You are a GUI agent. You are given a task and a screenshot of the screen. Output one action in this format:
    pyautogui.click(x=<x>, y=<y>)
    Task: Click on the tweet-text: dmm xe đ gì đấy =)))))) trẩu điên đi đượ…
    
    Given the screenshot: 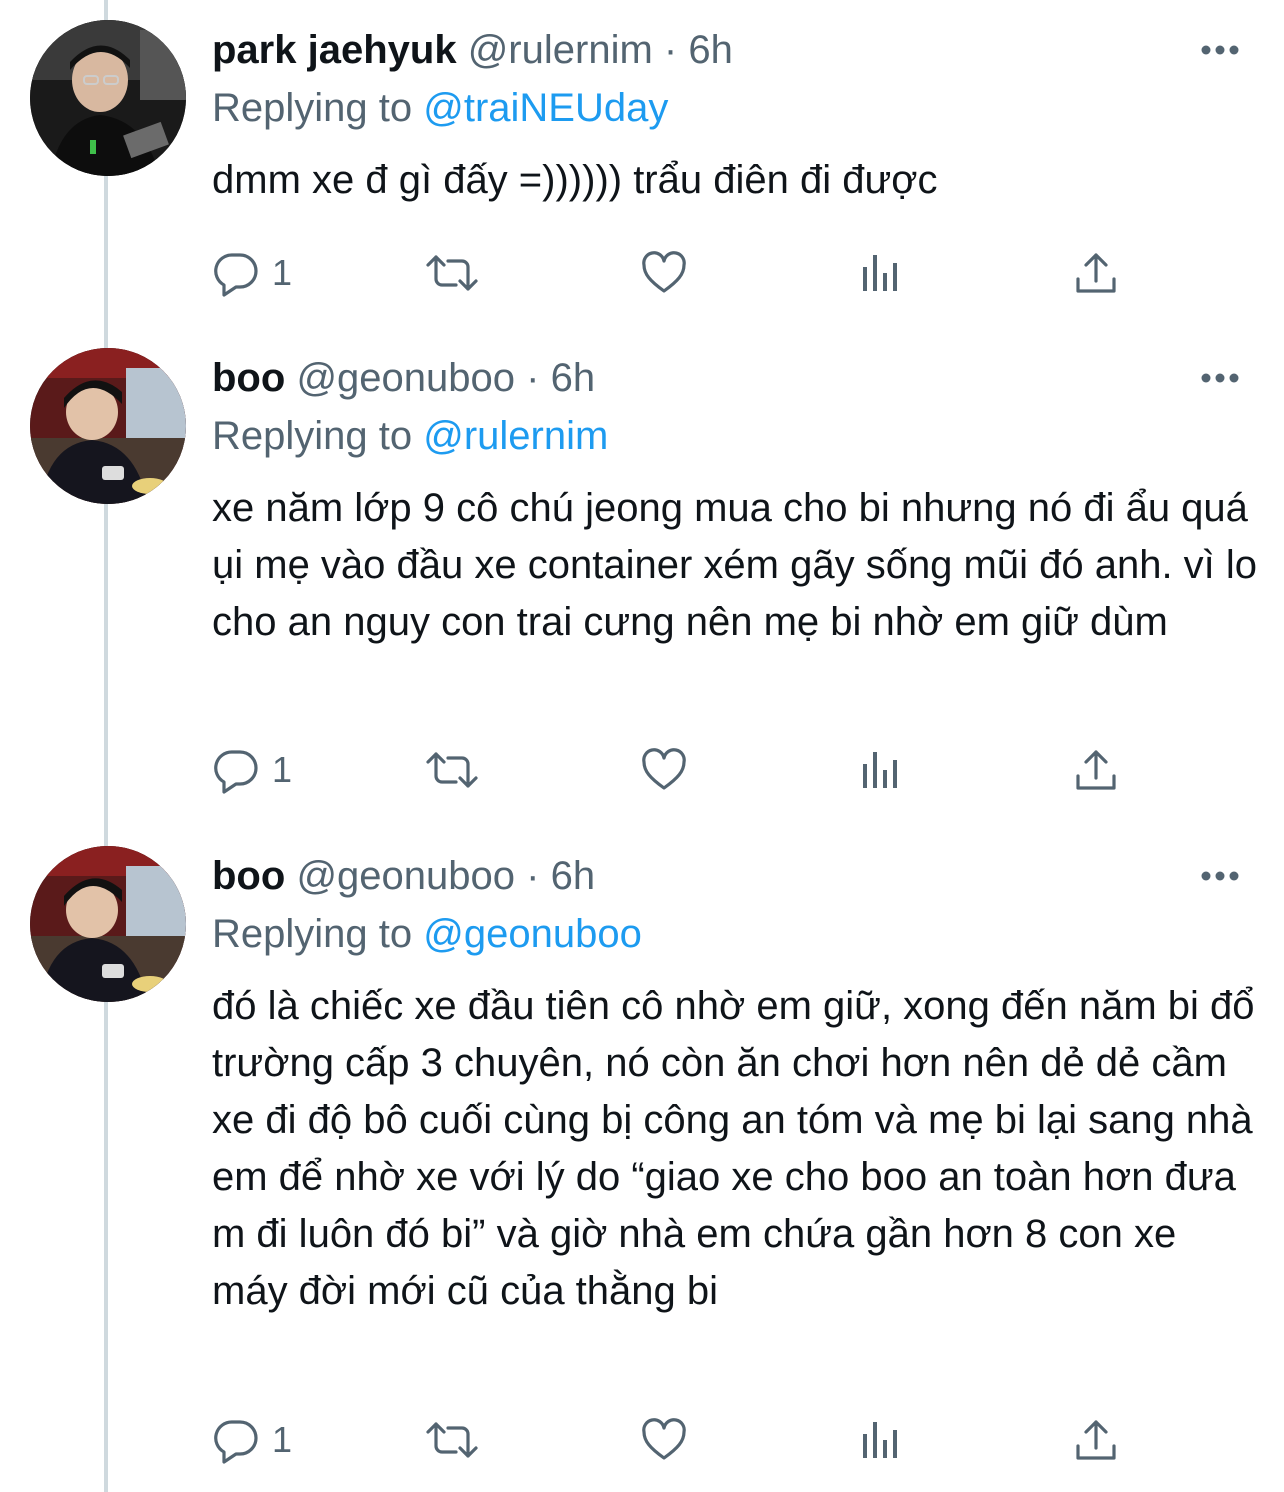 What is the action you would take?
    pyautogui.click(x=575, y=180)
    